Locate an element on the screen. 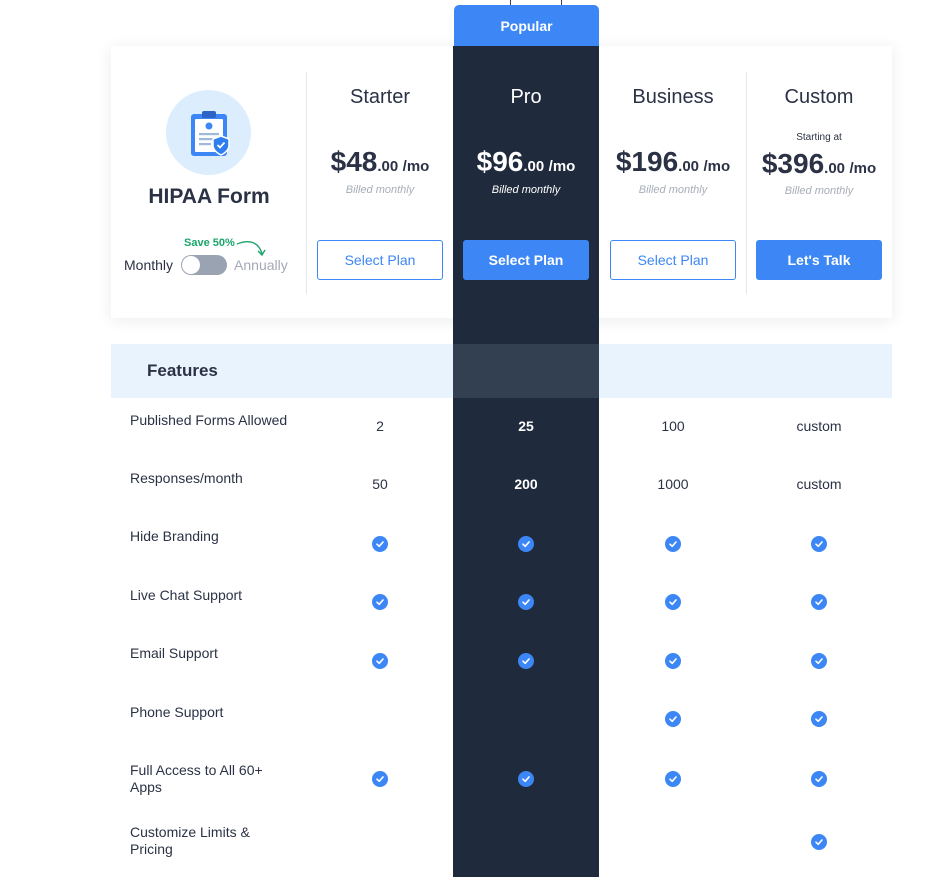 Image resolution: width=931 pixels, height=877 pixels. features-title: Features is located at coordinates (182, 370).